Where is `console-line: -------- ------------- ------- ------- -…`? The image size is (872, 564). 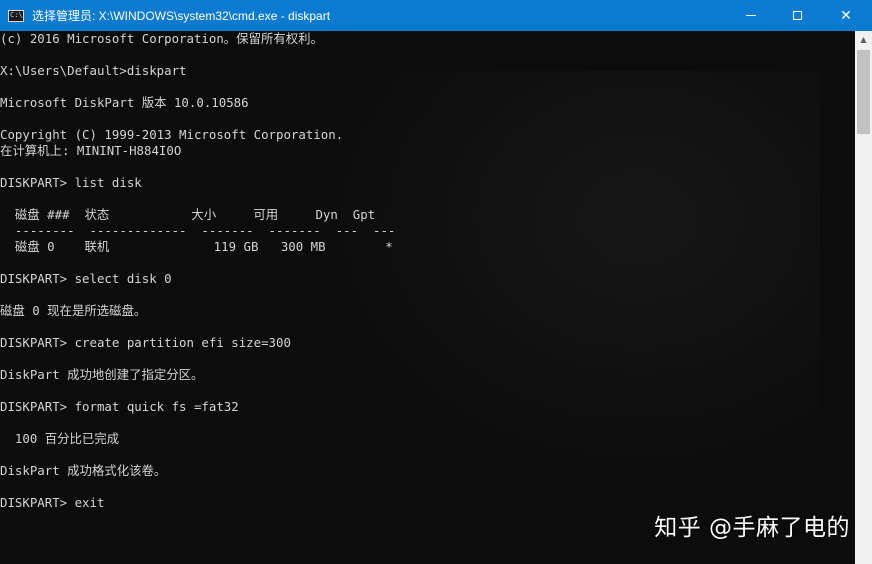
console-line: -------- ------------- ------- ------- -… is located at coordinates (198, 230).